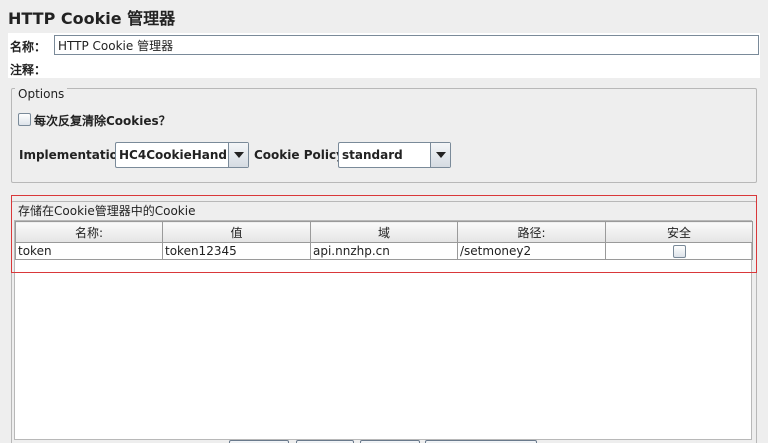 The height and width of the screenshot is (443, 768). I want to click on cookie-secure-cell, so click(679, 251).